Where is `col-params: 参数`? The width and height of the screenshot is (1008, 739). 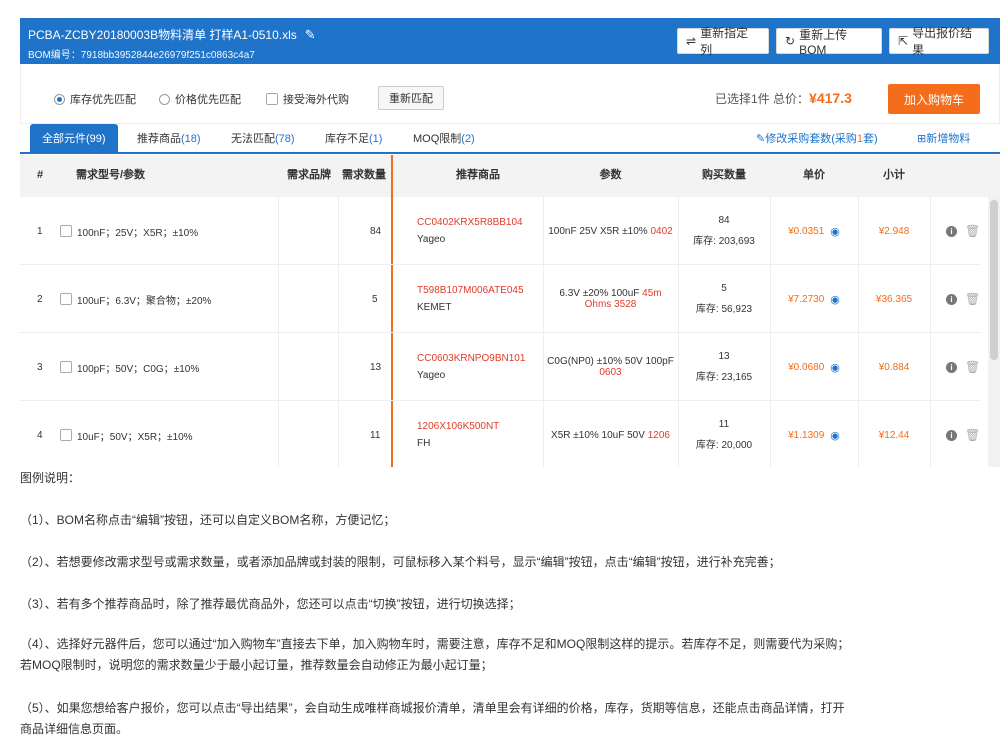 col-params: 参数 is located at coordinates (610, 175).